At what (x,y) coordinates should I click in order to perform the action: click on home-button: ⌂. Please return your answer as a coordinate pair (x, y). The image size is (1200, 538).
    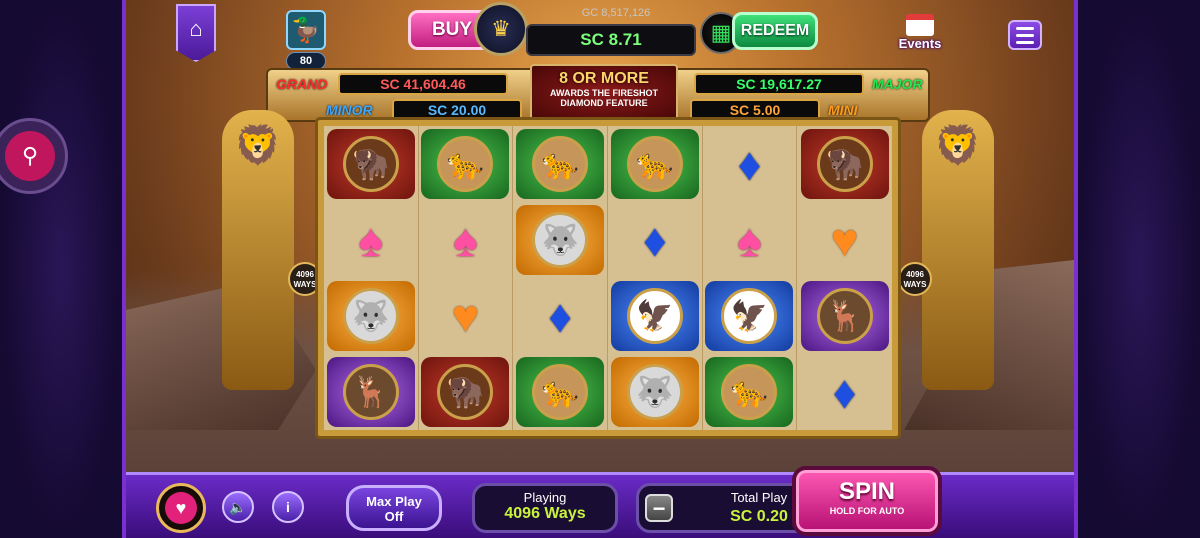
    Looking at the image, I should click on (196, 33).